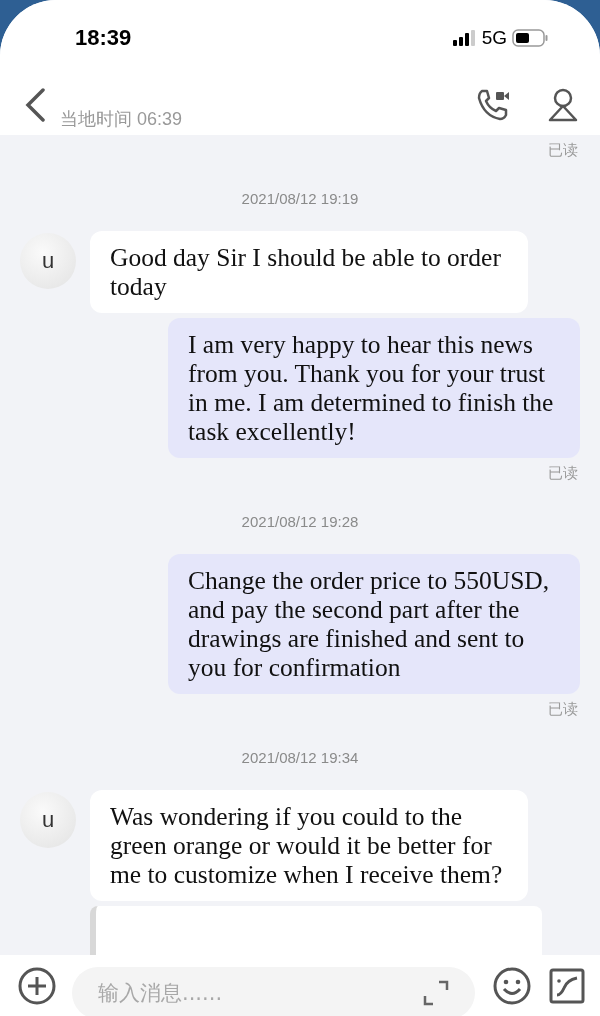  Describe the element at coordinates (374, 388) in the screenshot. I see `outgoing-message: I am very happy to hear this news from you. Thank you for your trust in me. I am determined to finish the task excellently!` at that location.